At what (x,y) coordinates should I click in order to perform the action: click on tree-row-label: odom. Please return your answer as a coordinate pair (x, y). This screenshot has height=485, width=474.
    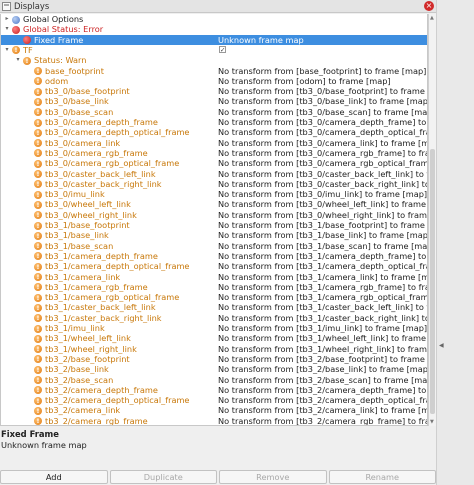
    Looking at the image, I should click on (57, 80).